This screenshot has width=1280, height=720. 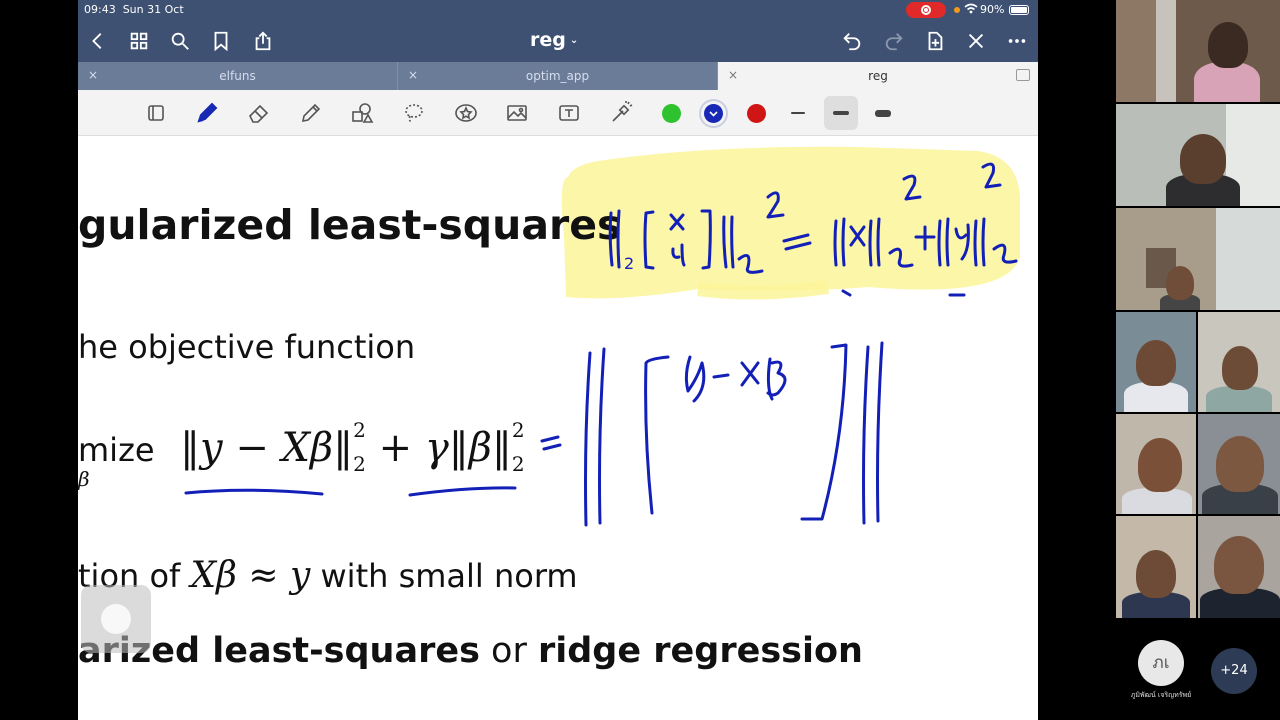 I want to click on color-swatch-green, so click(x=671, y=113).